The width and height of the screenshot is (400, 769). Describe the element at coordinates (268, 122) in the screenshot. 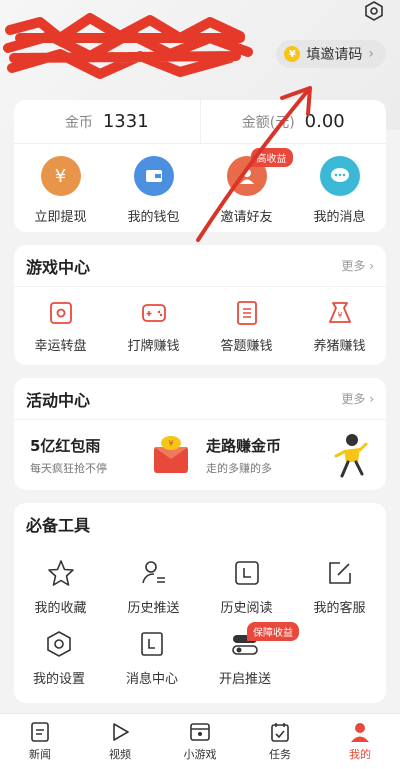

I see `amount-label: 金额(元)` at that location.